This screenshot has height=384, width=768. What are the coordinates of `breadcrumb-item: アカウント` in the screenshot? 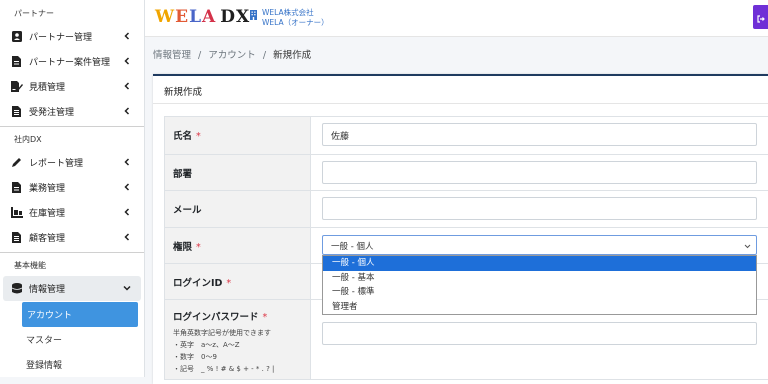 It's located at (232, 55).